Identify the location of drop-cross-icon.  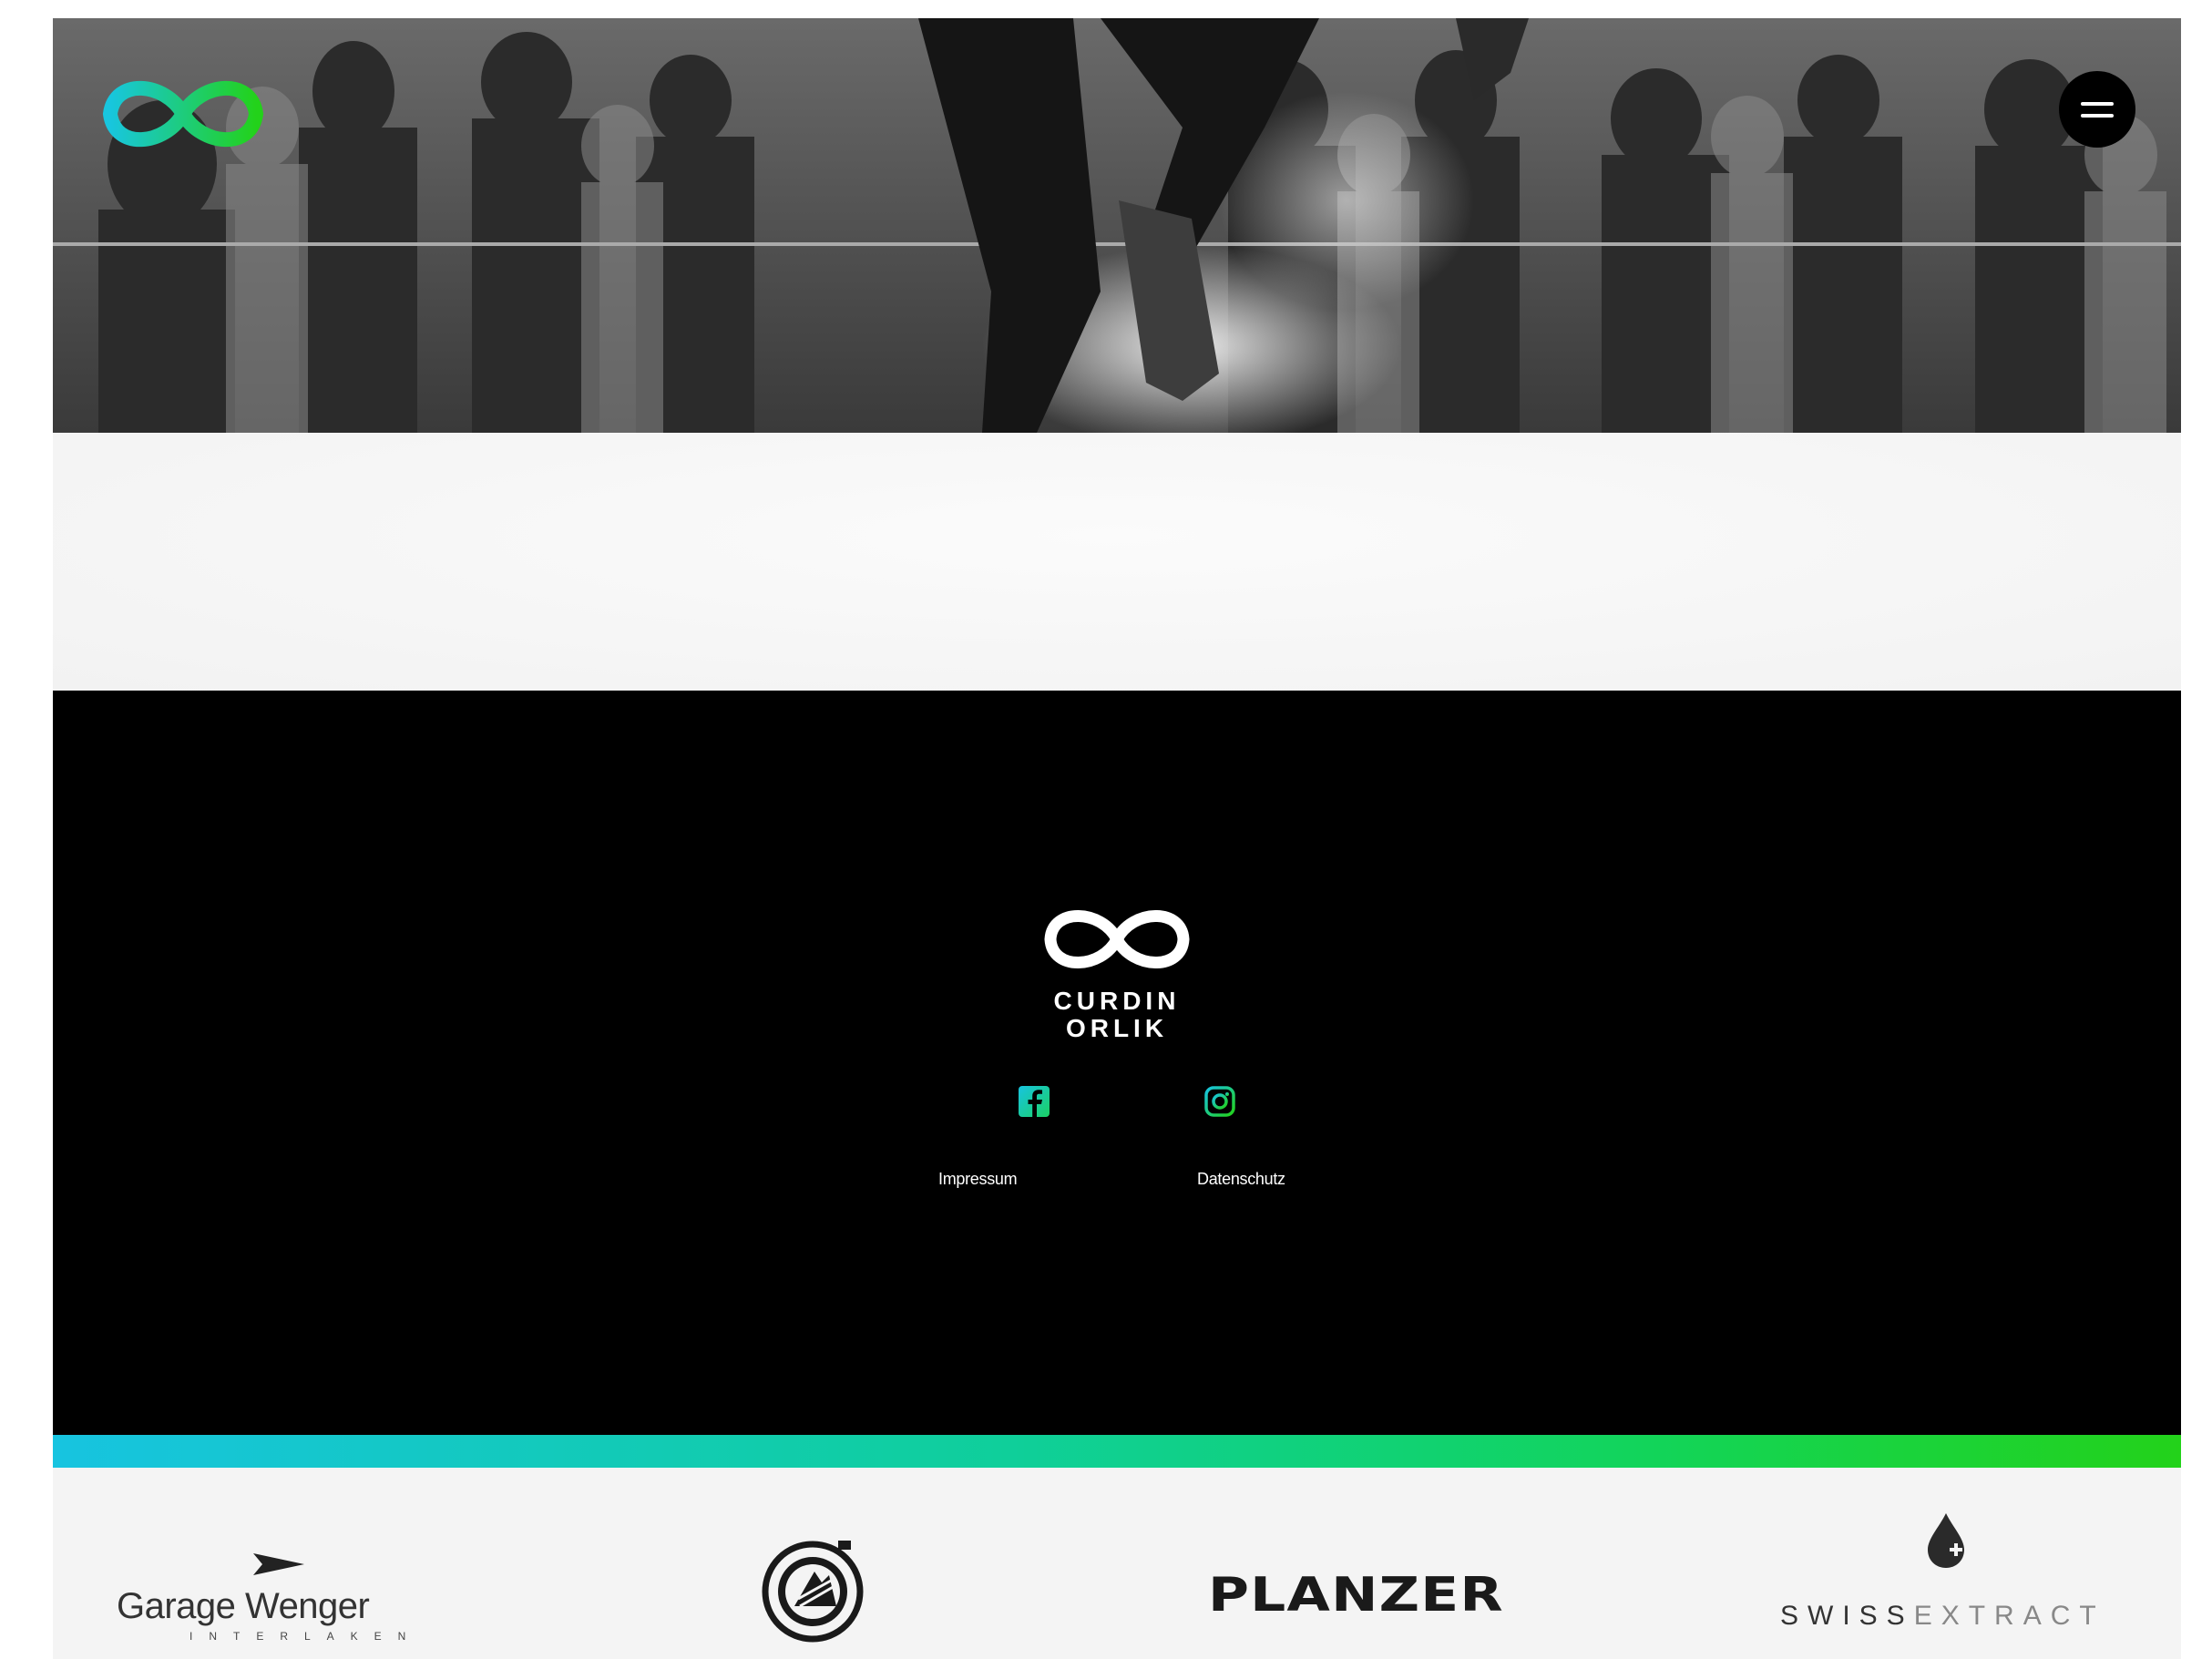
(1946, 1540).